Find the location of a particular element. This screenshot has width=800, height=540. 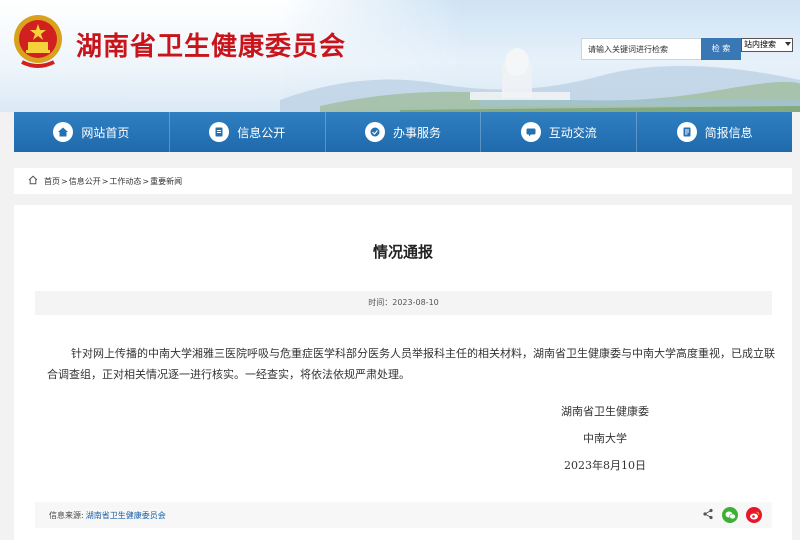

signature-org-1: 湖南省卫生健康委 is located at coordinates (605, 411).